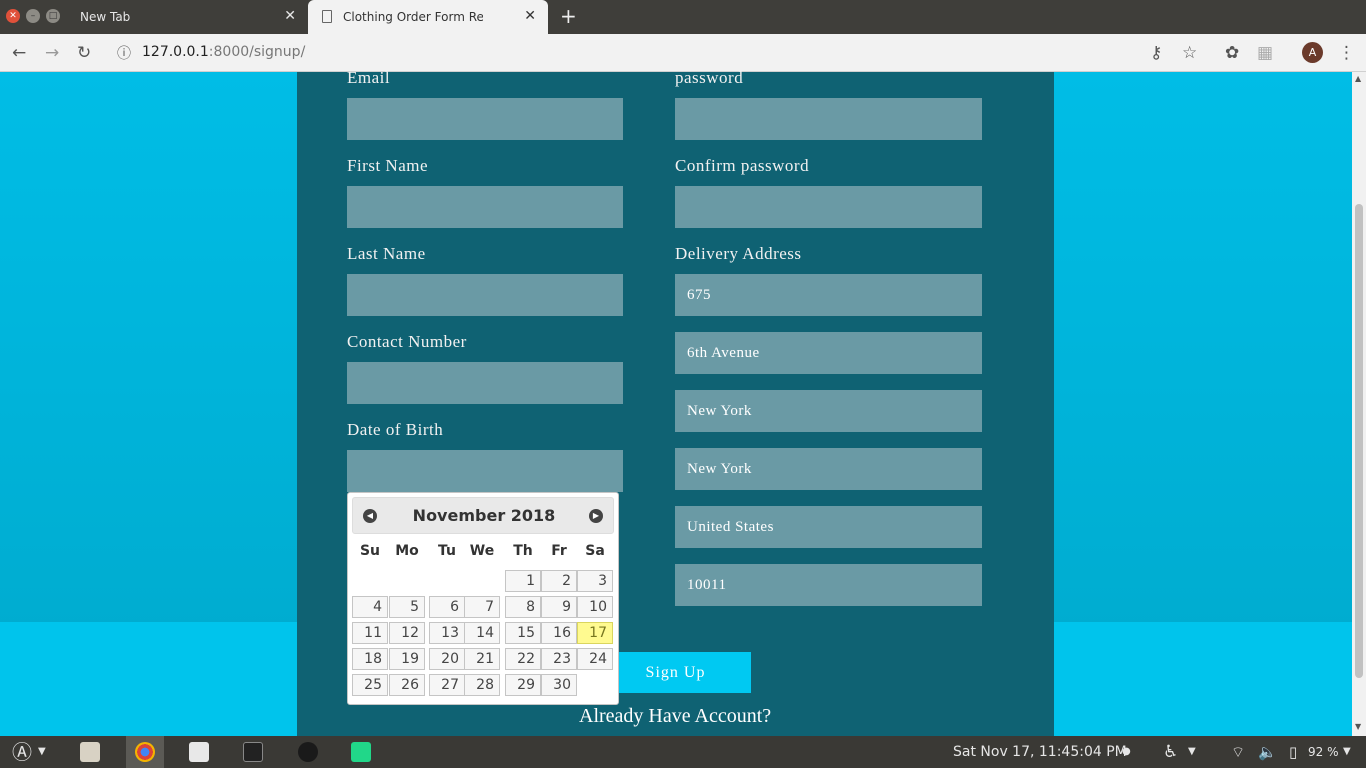  What do you see at coordinates (370, 516) in the screenshot?
I see `prev-month-icon: ◀` at bounding box center [370, 516].